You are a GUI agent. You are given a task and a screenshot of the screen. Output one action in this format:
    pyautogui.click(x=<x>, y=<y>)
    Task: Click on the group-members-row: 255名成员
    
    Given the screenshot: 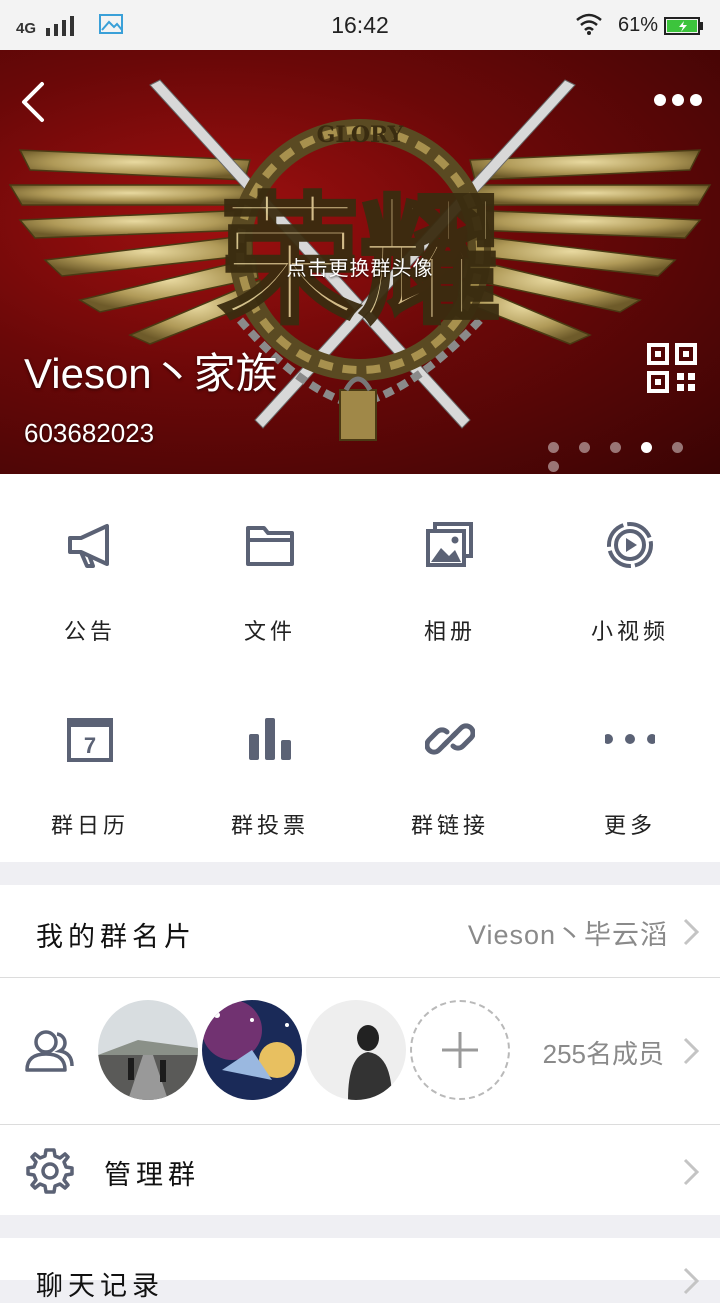 What is the action you would take?
    pyautogui.click(x=360, y=1051)
    